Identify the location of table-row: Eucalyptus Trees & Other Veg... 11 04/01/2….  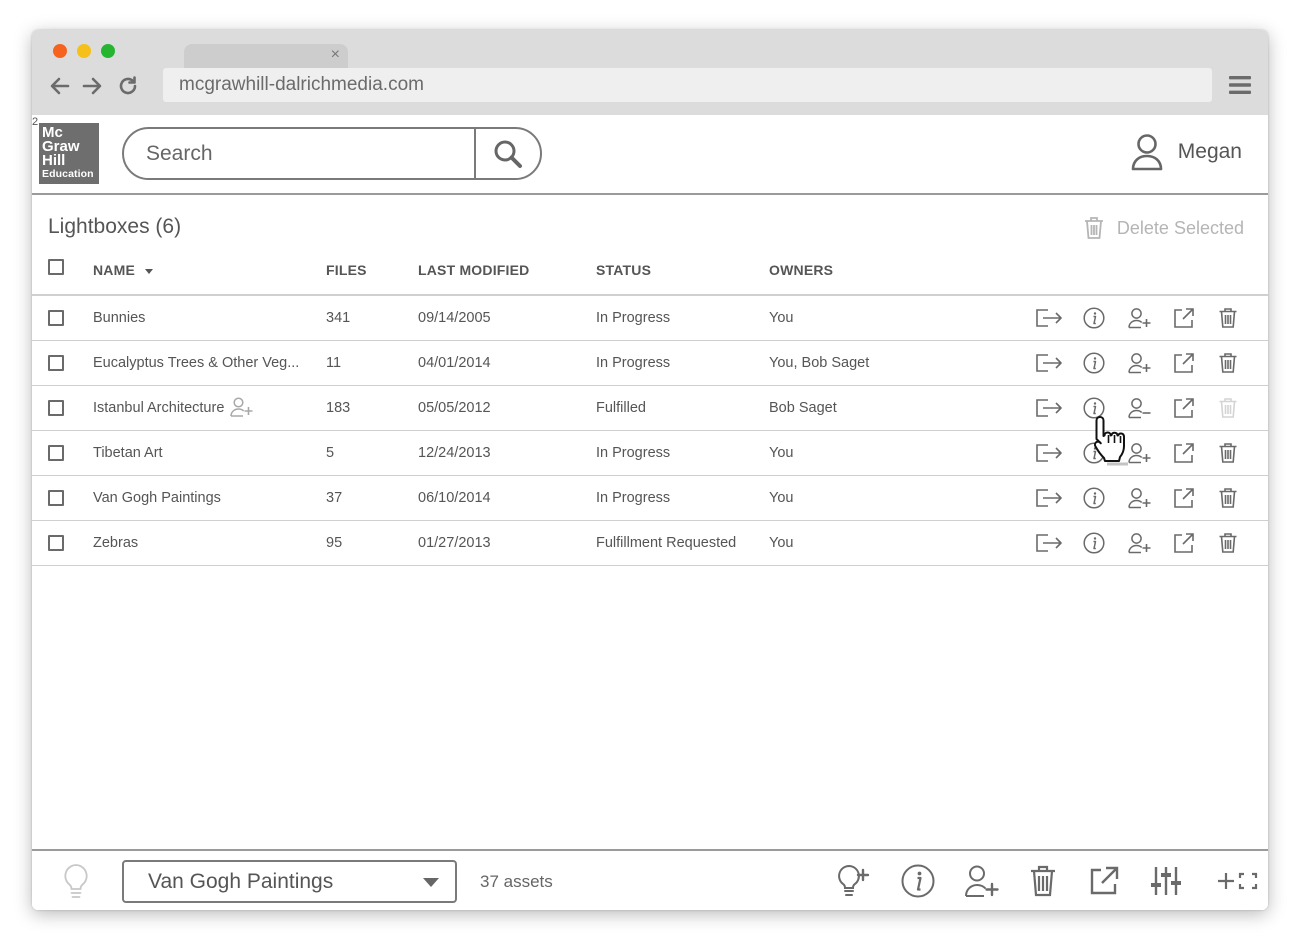
(650, 363).